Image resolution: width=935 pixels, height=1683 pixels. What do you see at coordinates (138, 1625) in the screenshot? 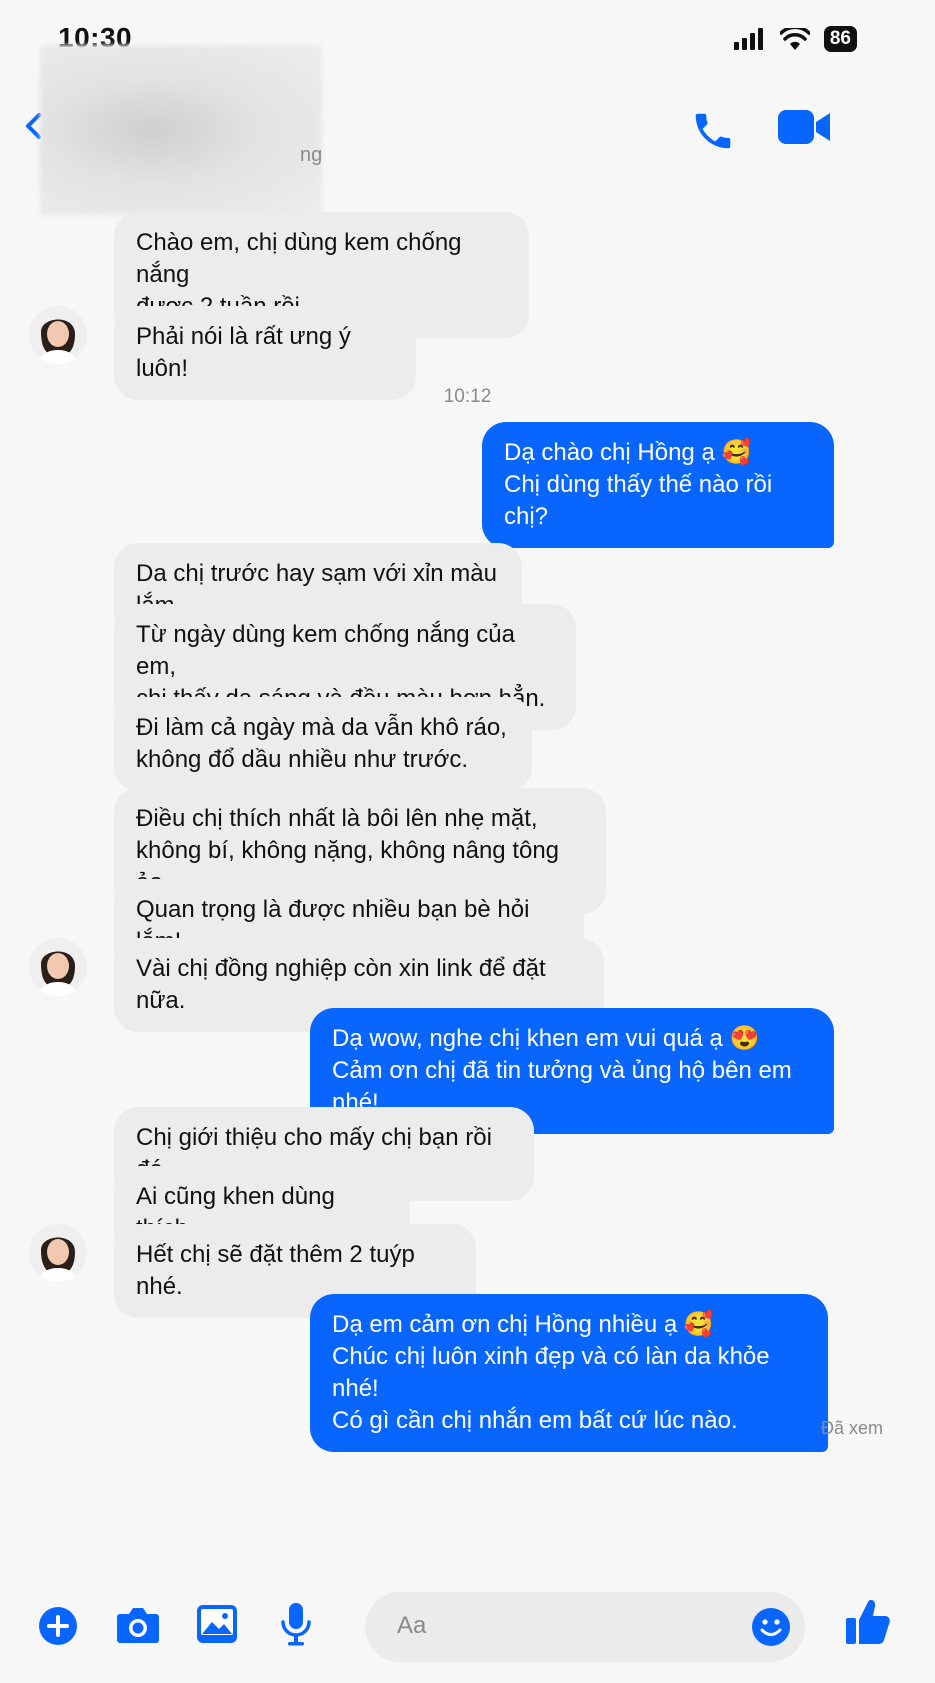
I see `camera-icon` at bounding box center [138, 1625].